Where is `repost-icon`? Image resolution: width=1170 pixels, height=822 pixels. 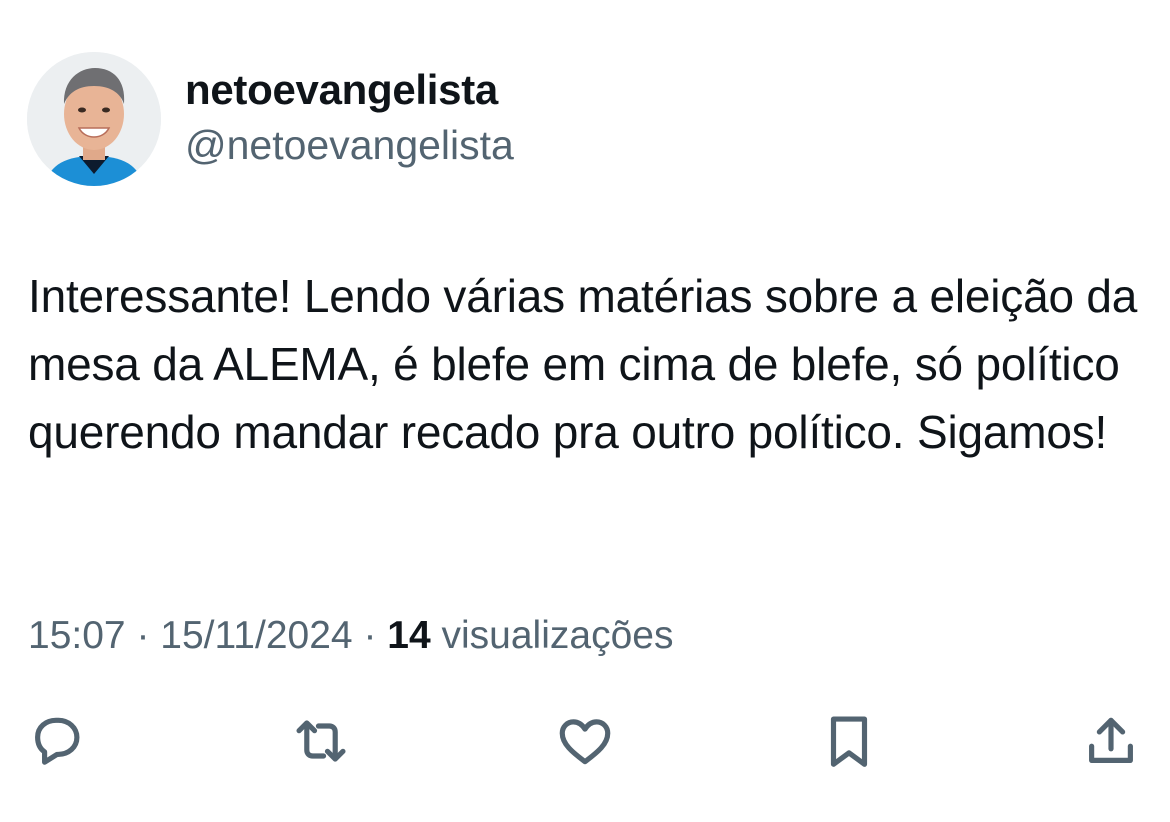
repost-icon is located at coordinates (321, 741).